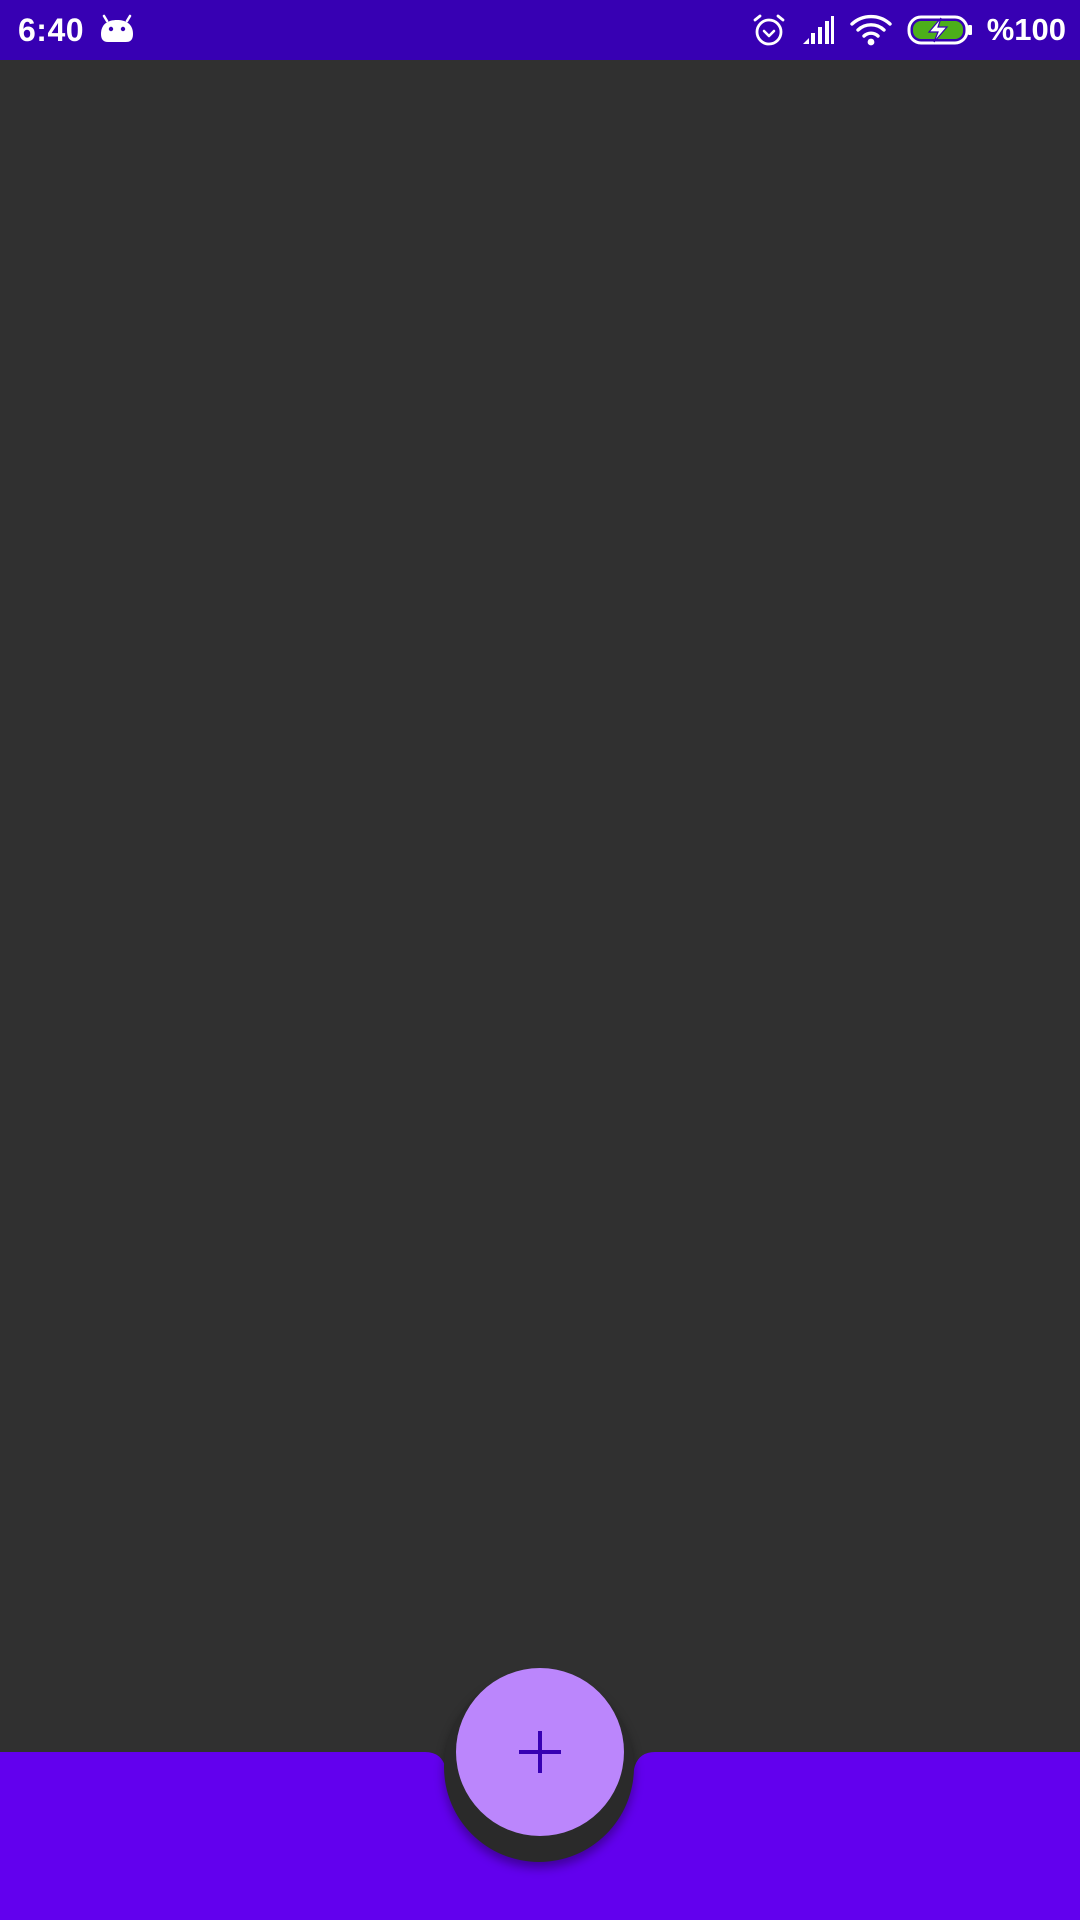 The height and width of the screenshot is (1920, 1080). I want to click on status-bar: 6:40 %100, so click(540, 30).